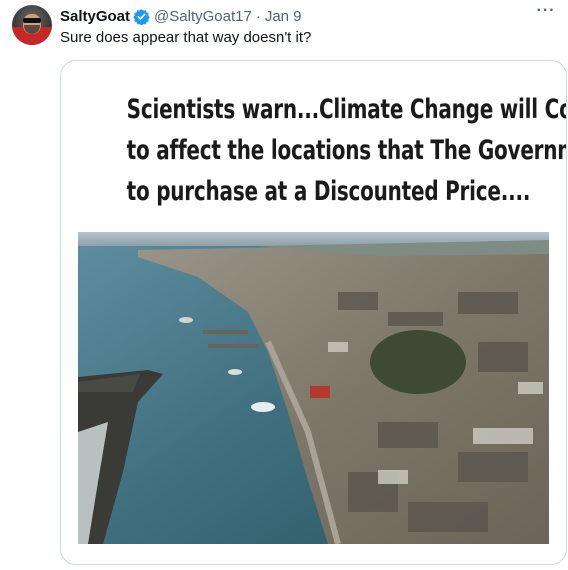  I want to click on timestamp: Jan 9, so click(283, 16).